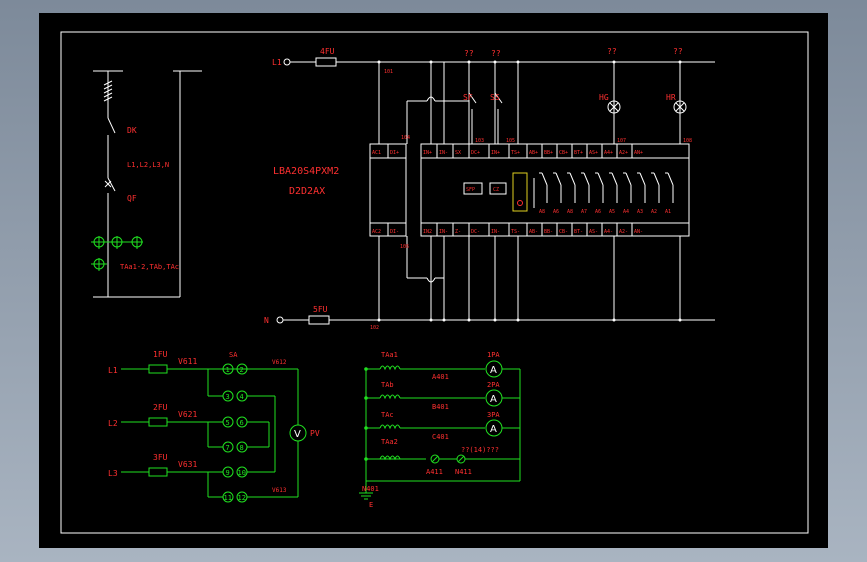 The height and width of the screenshot is (562, 867). Describe the element at coordinates (149, 267) in the screenshot. I see `ta-label: TAa1-2,TAb,TAc` at that location.